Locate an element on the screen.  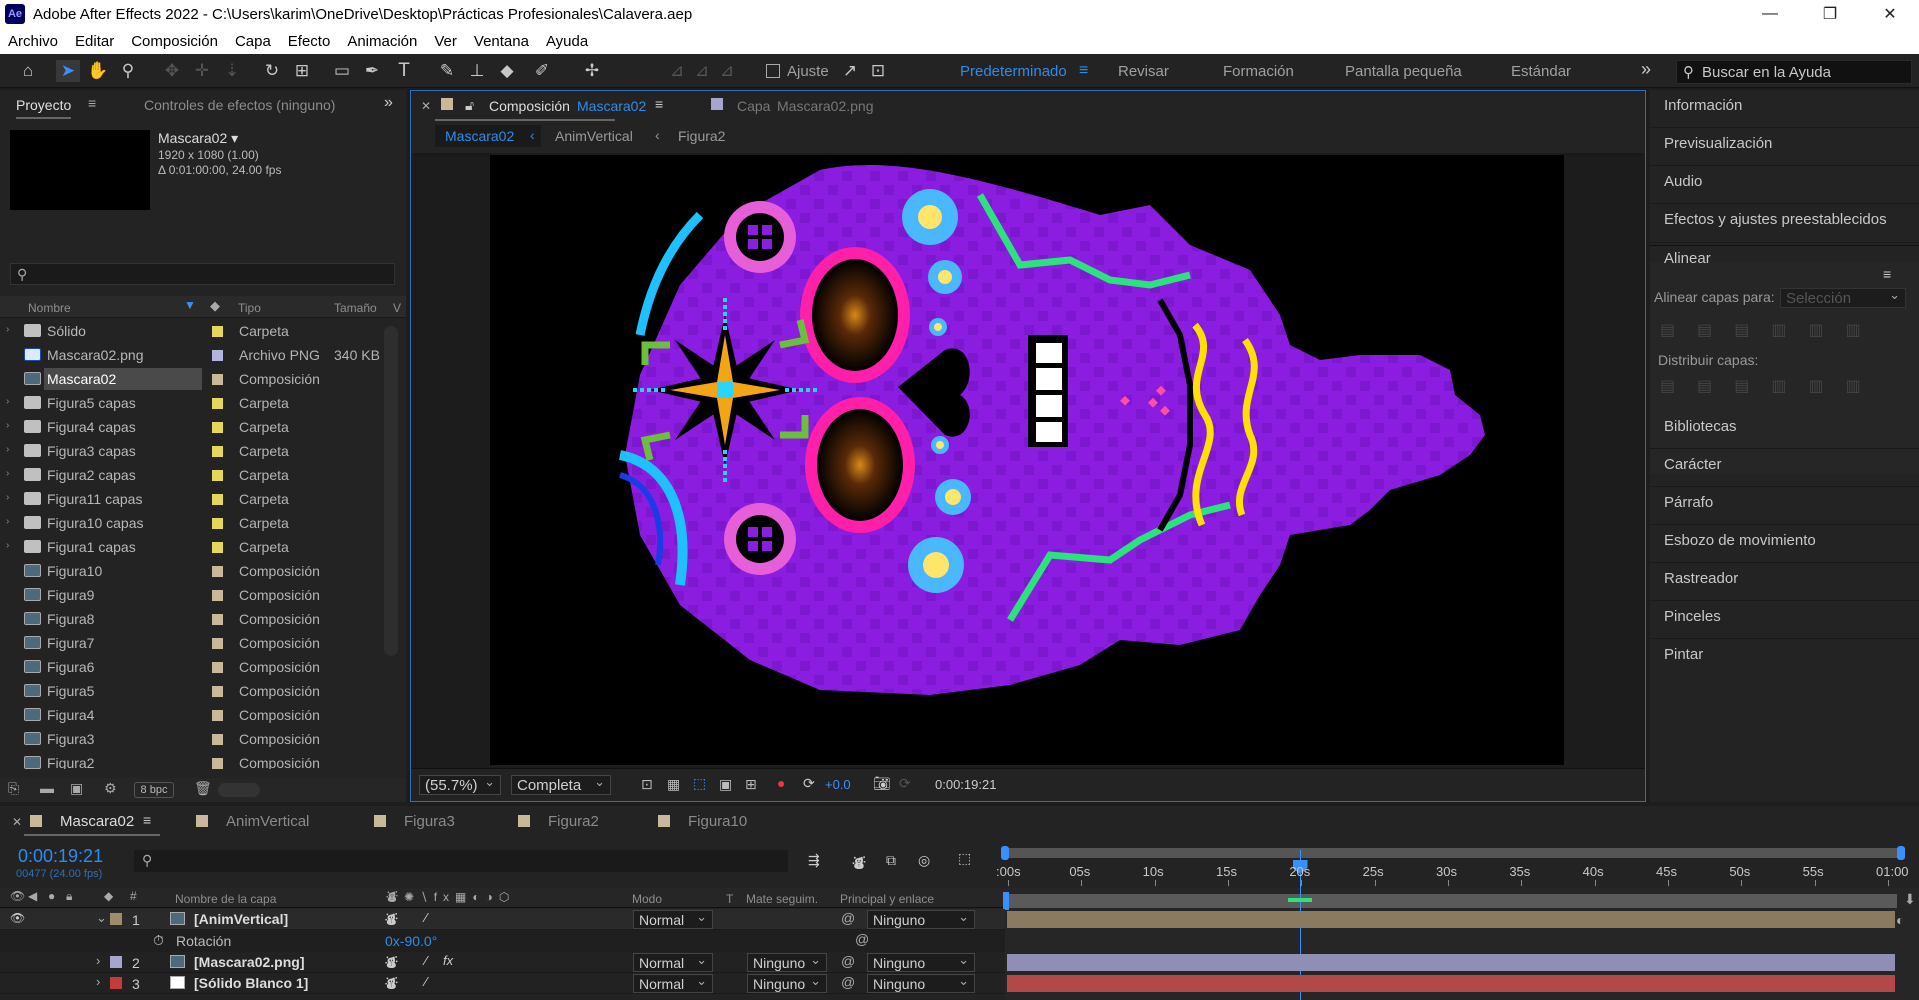
timeline-timecode: 0:00:19:21 is located at coordinates (60, 856).